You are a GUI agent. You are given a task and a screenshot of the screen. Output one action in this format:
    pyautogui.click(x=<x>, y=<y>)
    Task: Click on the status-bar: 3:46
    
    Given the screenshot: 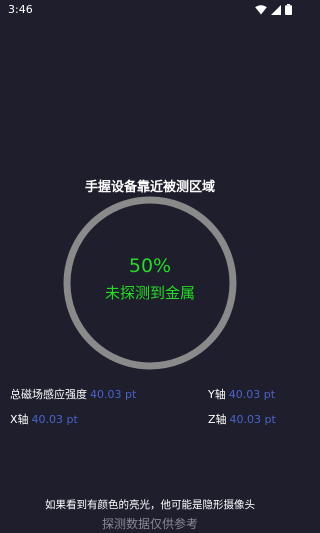 What is the action you would take?
    pyautogui.click(x=150, y=11)
    